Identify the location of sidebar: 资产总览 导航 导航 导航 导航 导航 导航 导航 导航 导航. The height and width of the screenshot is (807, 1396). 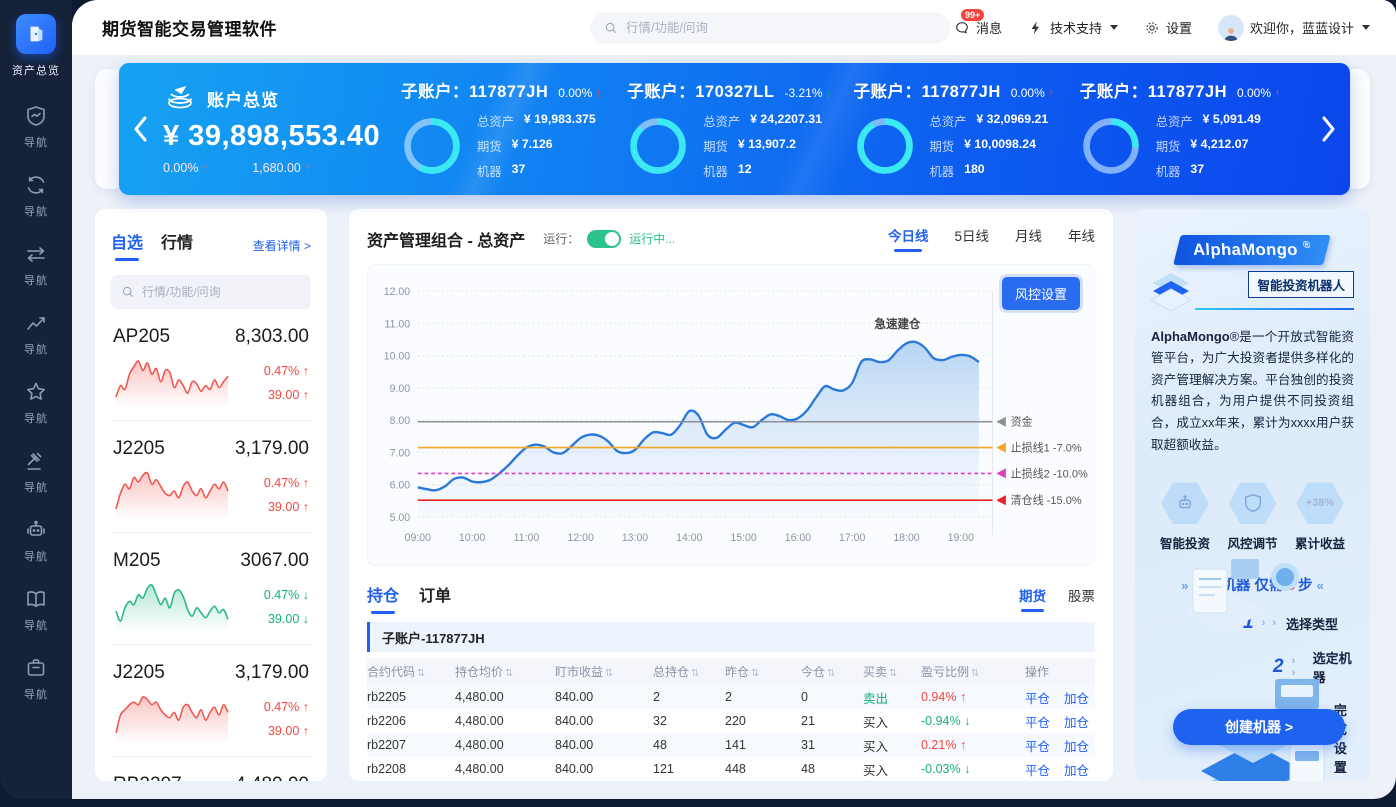
(36, 399).